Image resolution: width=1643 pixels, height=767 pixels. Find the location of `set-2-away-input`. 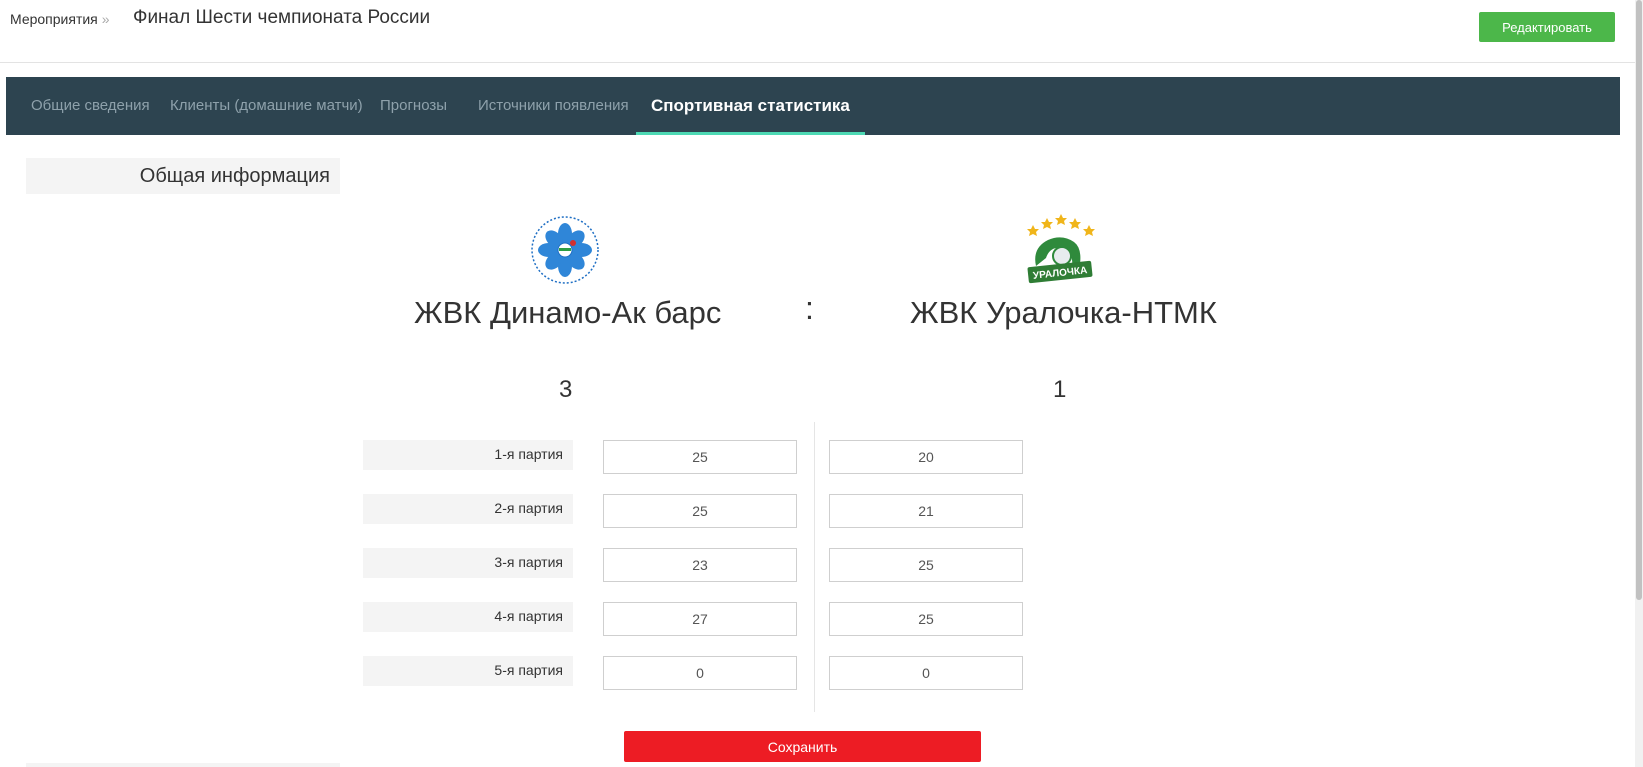

set-2-away-input is located at coordinates (926, 511).